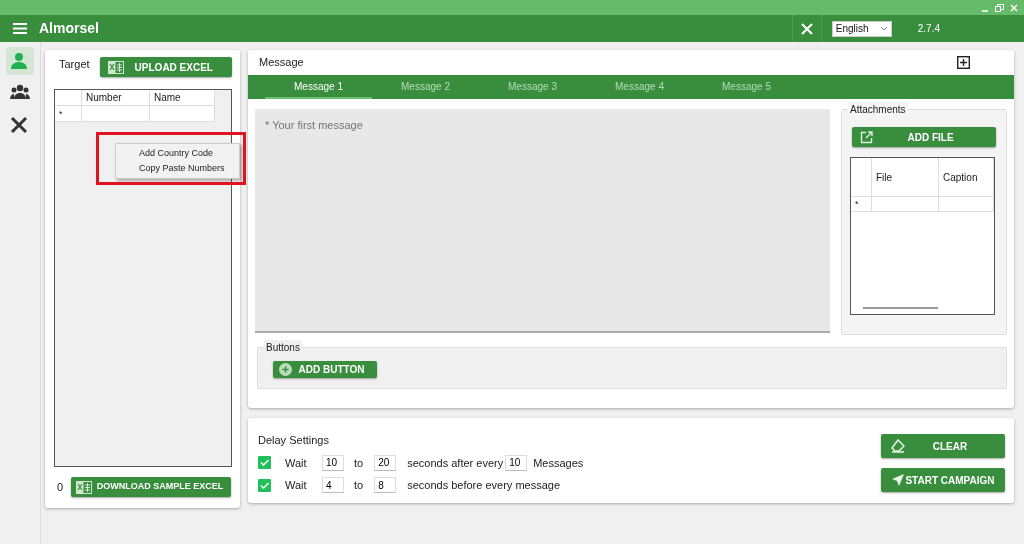  What do you see at coordinates (318, 87) in the screenshot?
I see `message-tab: Message 1` at bounding box center [318, 87].